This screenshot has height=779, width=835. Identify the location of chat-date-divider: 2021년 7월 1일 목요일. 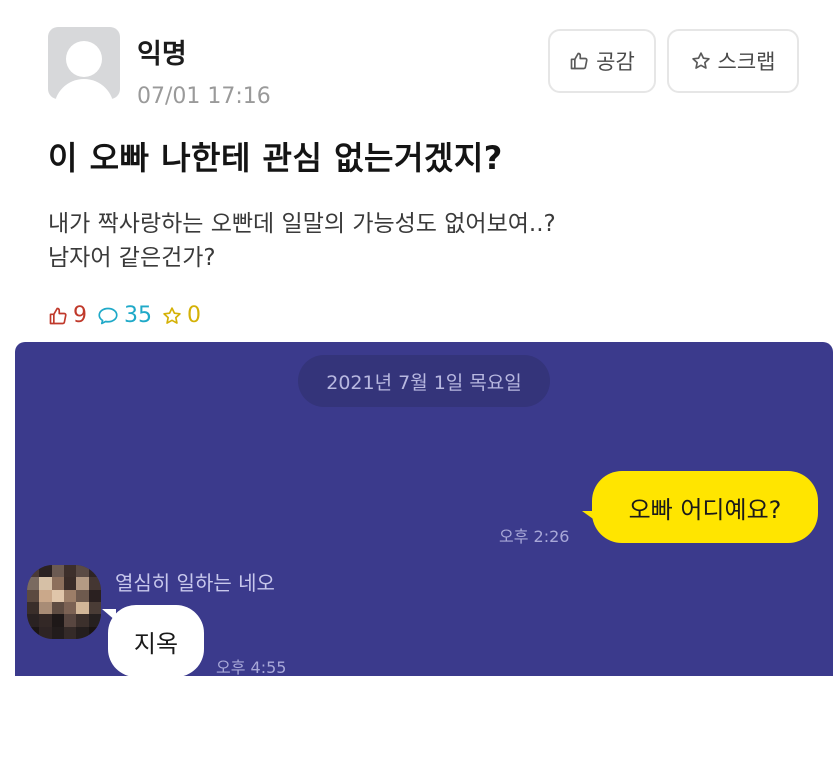
(424, 381).